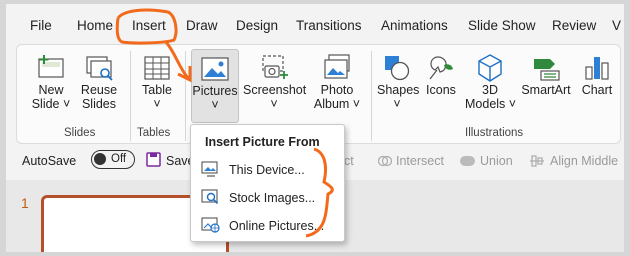 The height and width of the screenshot is (256, 630). What do you see at coordinates (274, 104) in the screenshot?
I see `screenshot-chevron-icon: ˅` at bounding box center [274, 104].